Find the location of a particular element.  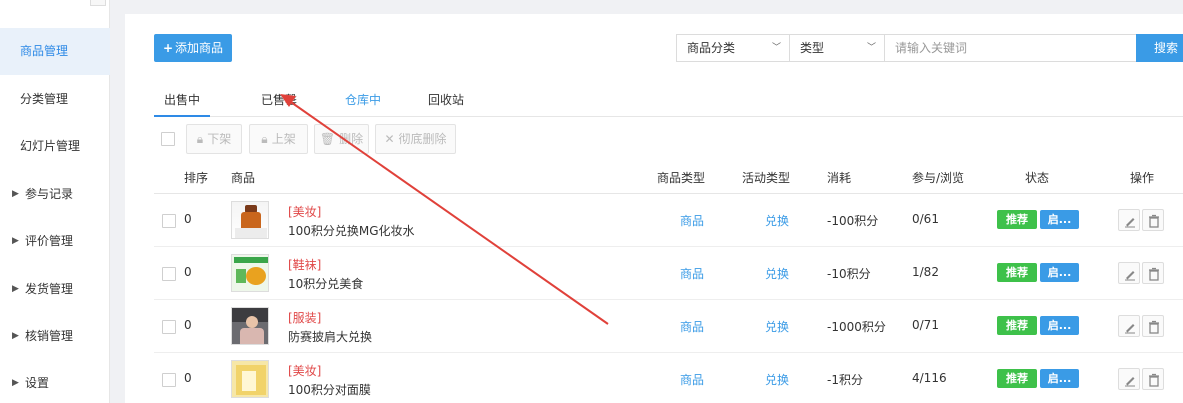

chevron-down-icon: ﹀ is located at coordinates (776, 48).